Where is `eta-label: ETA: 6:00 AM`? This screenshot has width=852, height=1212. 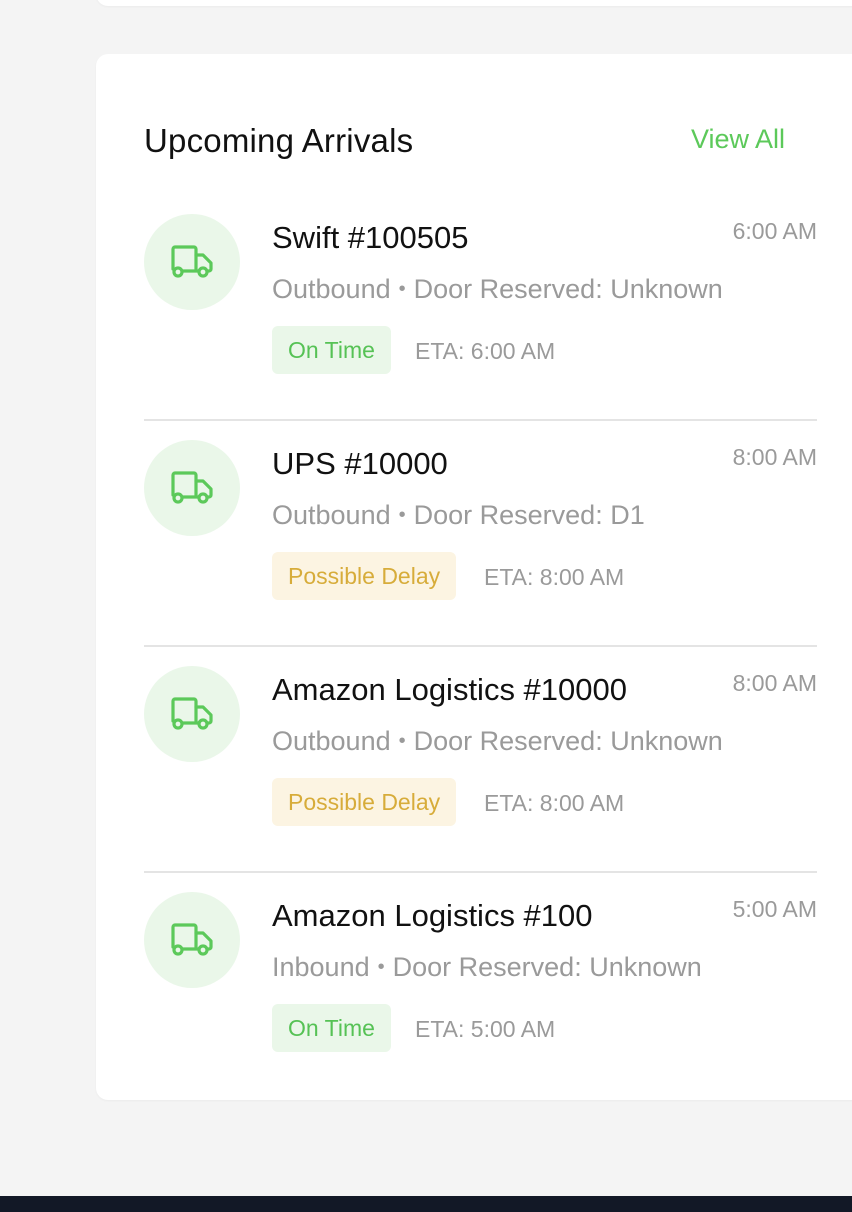
eta-label: ETA: 6:00 AM is located at coordinates (485, 351).